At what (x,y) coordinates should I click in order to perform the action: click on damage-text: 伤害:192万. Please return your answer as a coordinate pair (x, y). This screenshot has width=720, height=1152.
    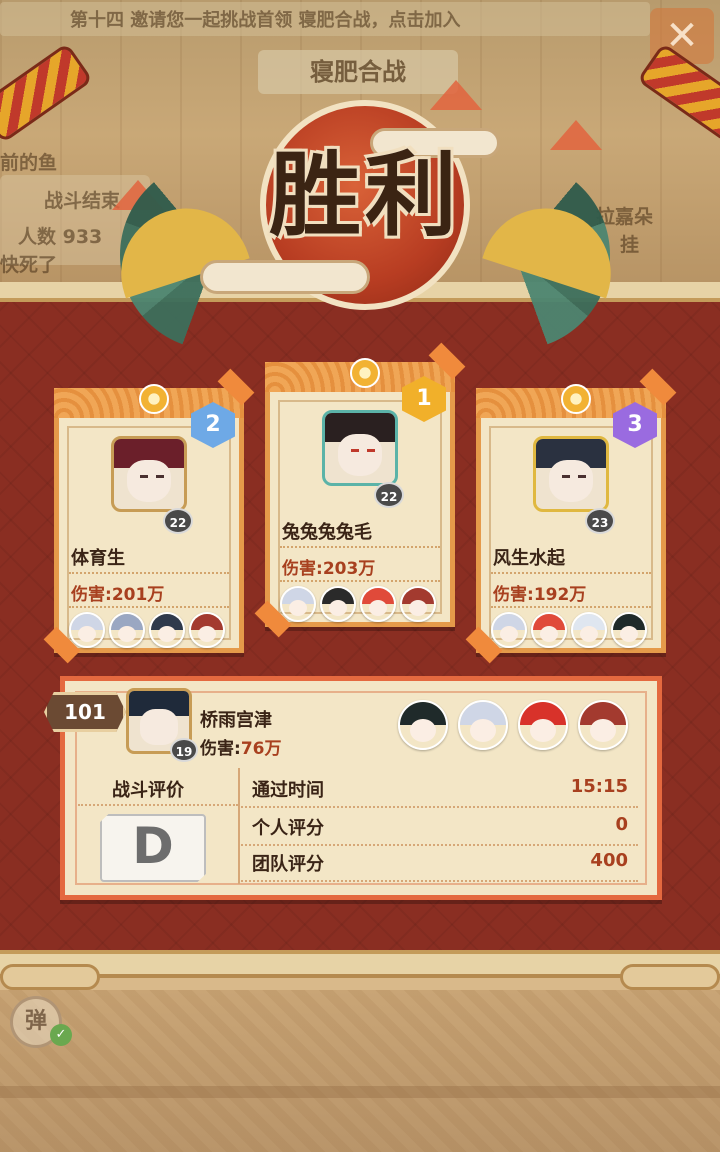
    Looking at the image, I should click on (540, 595).